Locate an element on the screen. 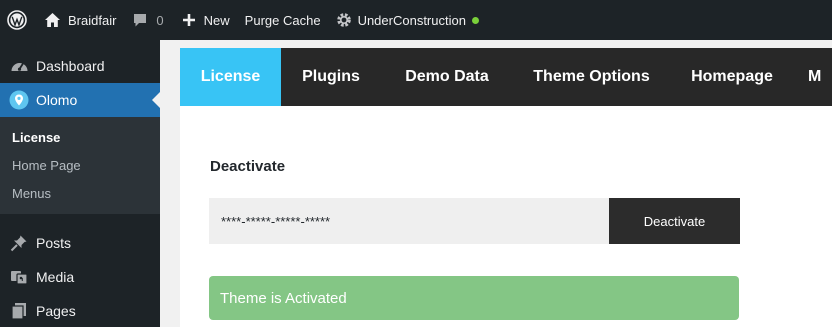  comment-bubble-icon is located at coordinates (140, 20).